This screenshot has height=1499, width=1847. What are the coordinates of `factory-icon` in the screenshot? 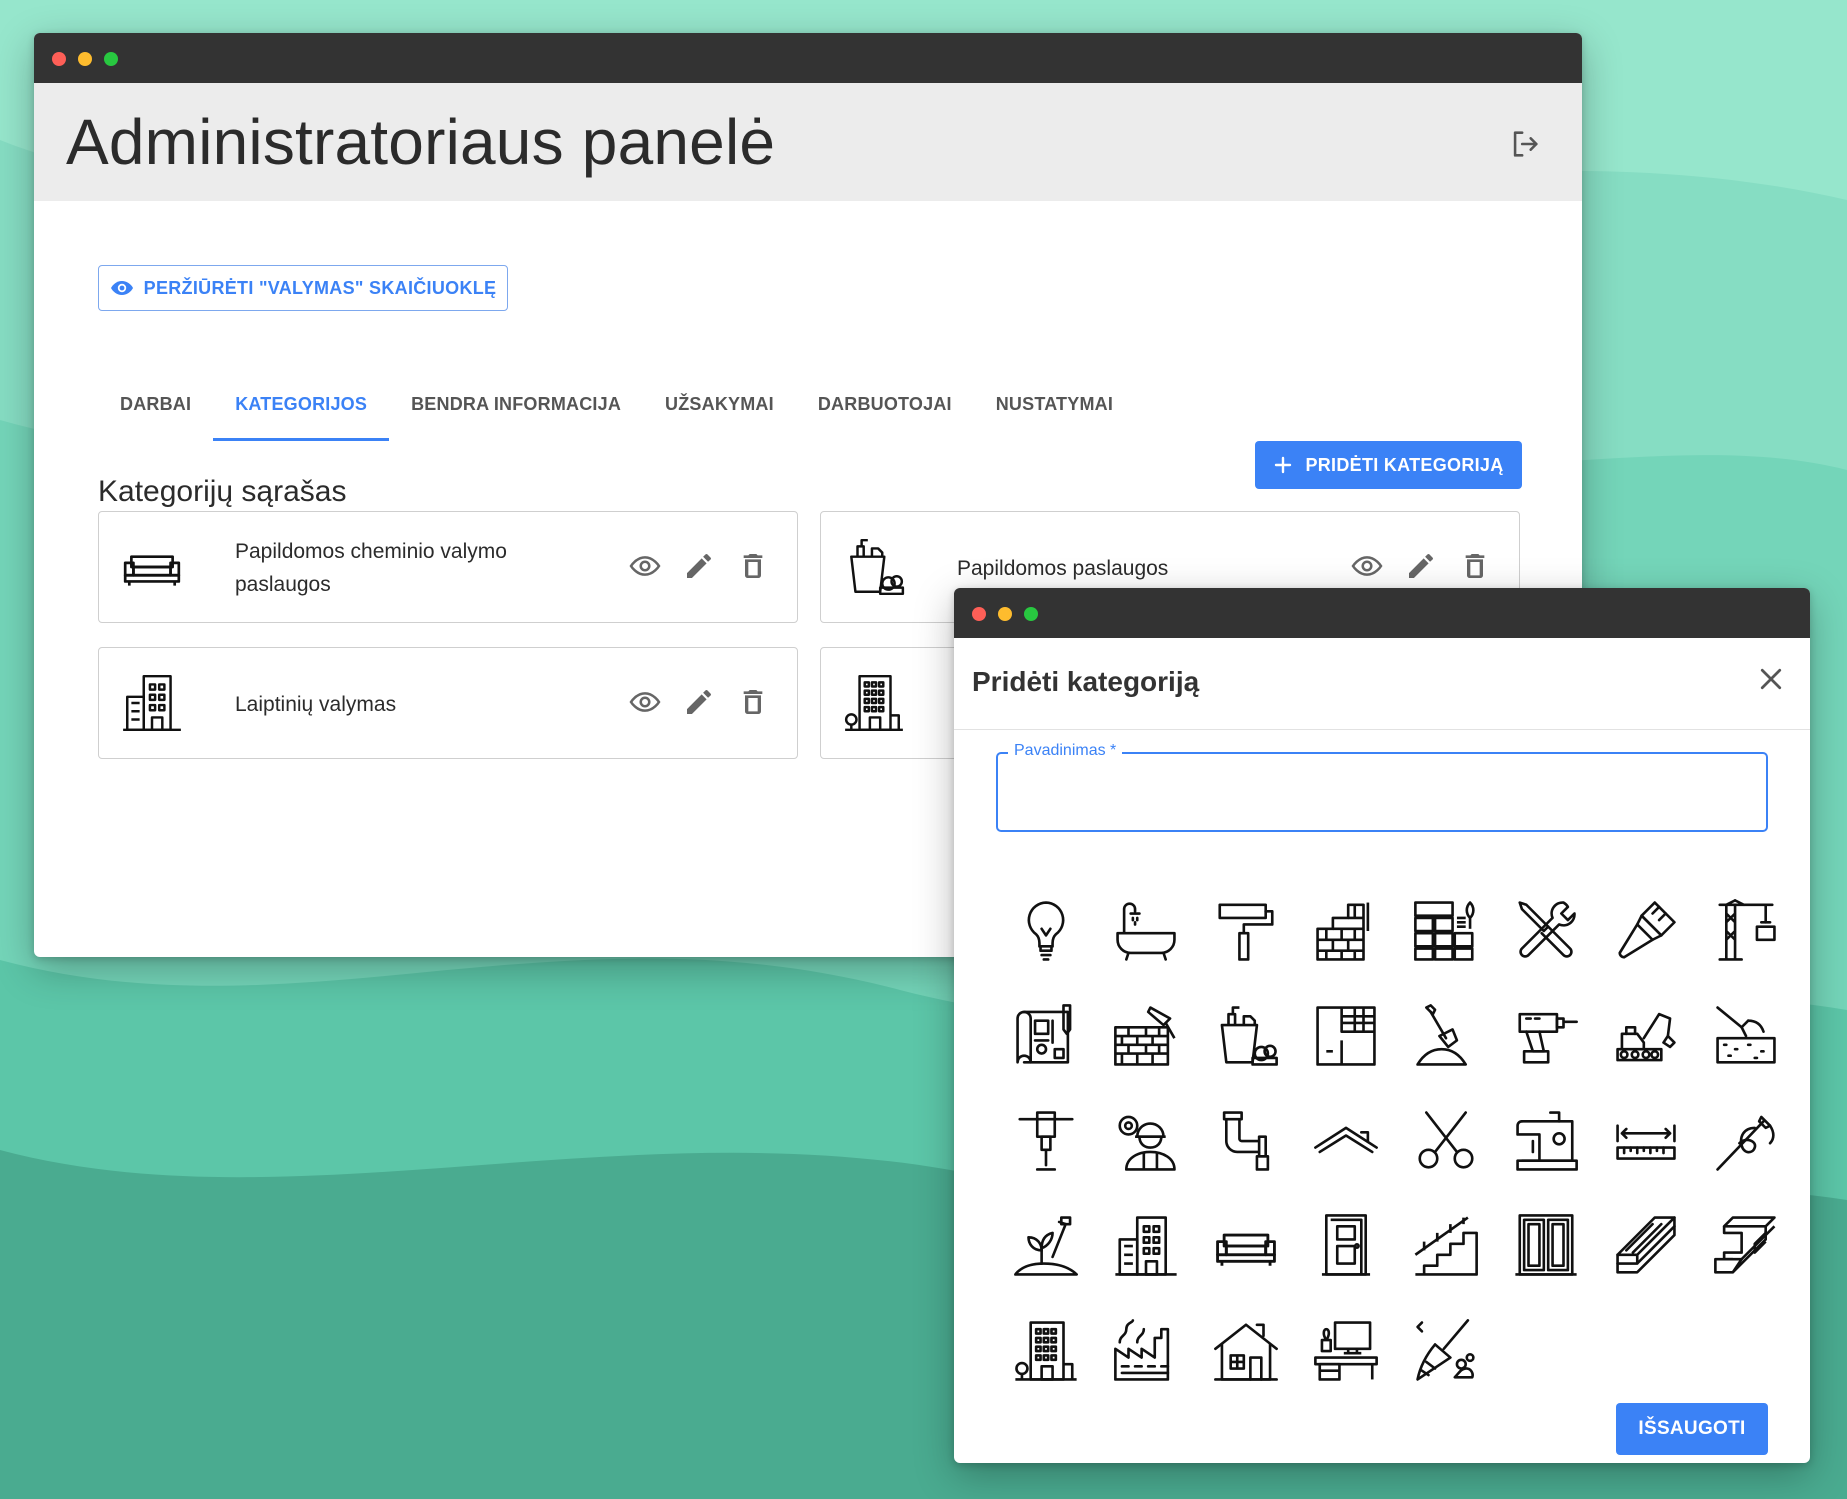 It's located at (1146, 1350).